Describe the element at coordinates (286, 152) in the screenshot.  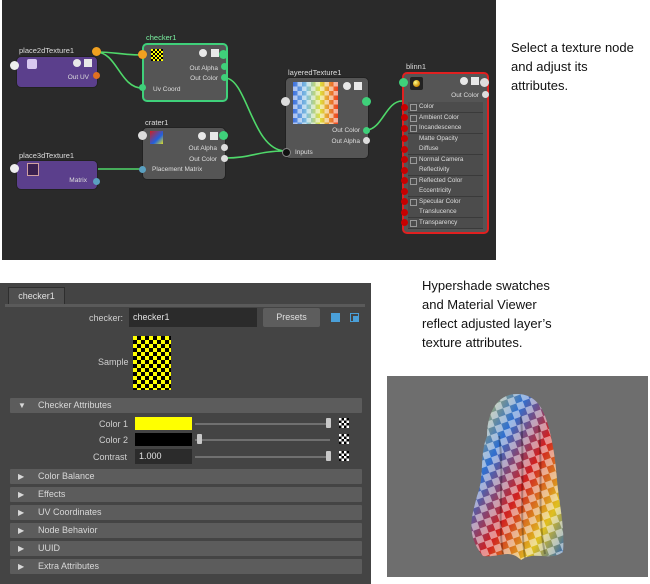
I see `inputs-port` at that location.